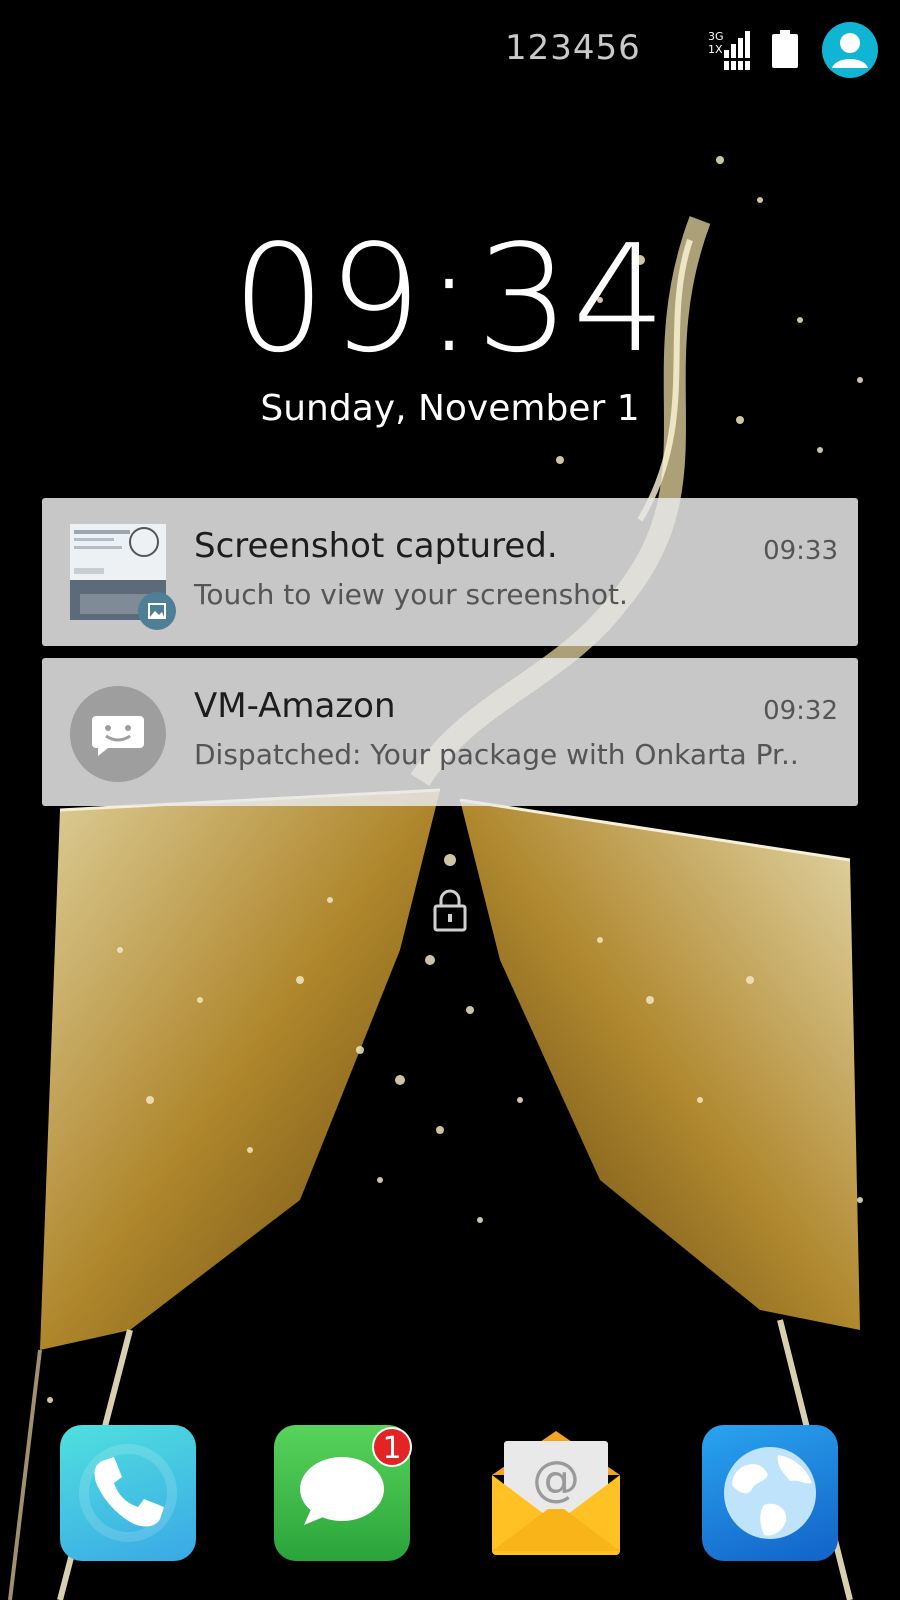 This screenshot has height=1600, width=900. I want to click on user-avatar-icon, so click(850, 50).